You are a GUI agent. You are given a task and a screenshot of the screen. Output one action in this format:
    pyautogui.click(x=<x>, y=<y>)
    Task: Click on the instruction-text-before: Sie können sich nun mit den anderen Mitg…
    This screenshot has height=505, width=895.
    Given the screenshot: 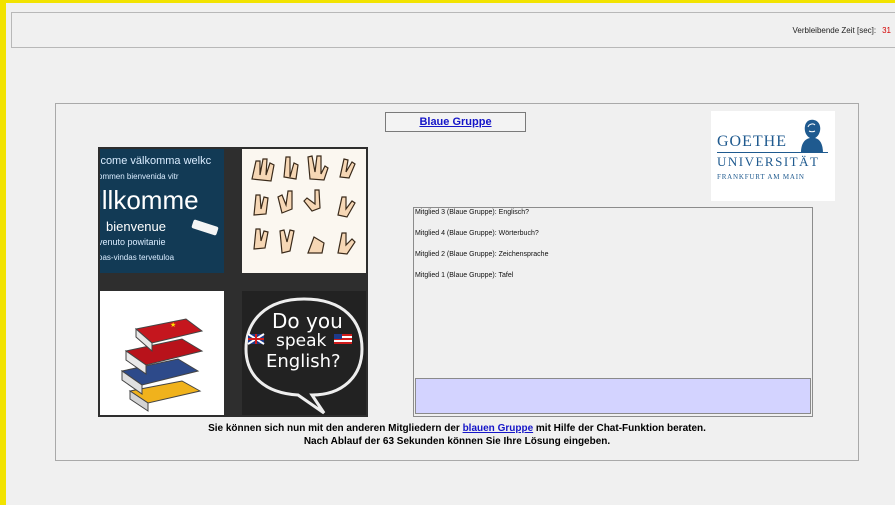 What is the action you would take?
    pyautogui.click(x=335, y=428)
    